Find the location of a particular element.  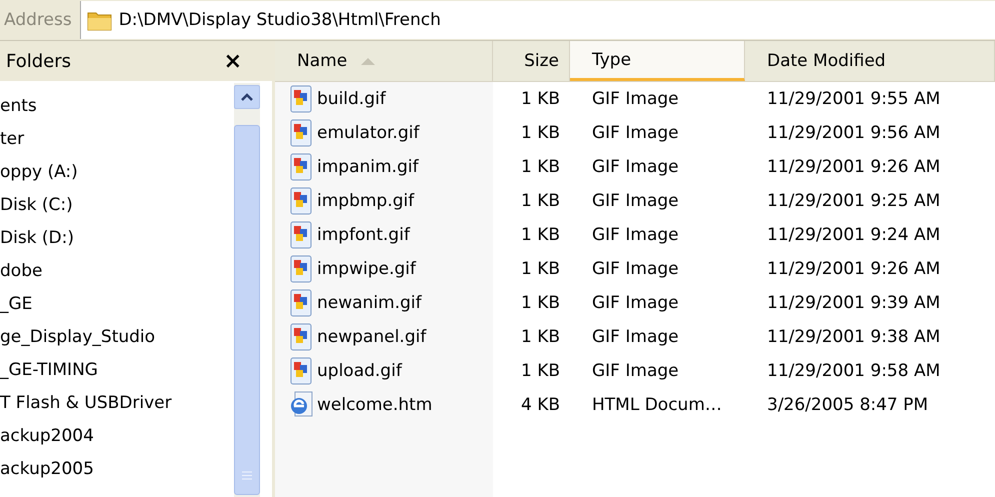

sort-arrow-icon is located at coordinates (368, 61).